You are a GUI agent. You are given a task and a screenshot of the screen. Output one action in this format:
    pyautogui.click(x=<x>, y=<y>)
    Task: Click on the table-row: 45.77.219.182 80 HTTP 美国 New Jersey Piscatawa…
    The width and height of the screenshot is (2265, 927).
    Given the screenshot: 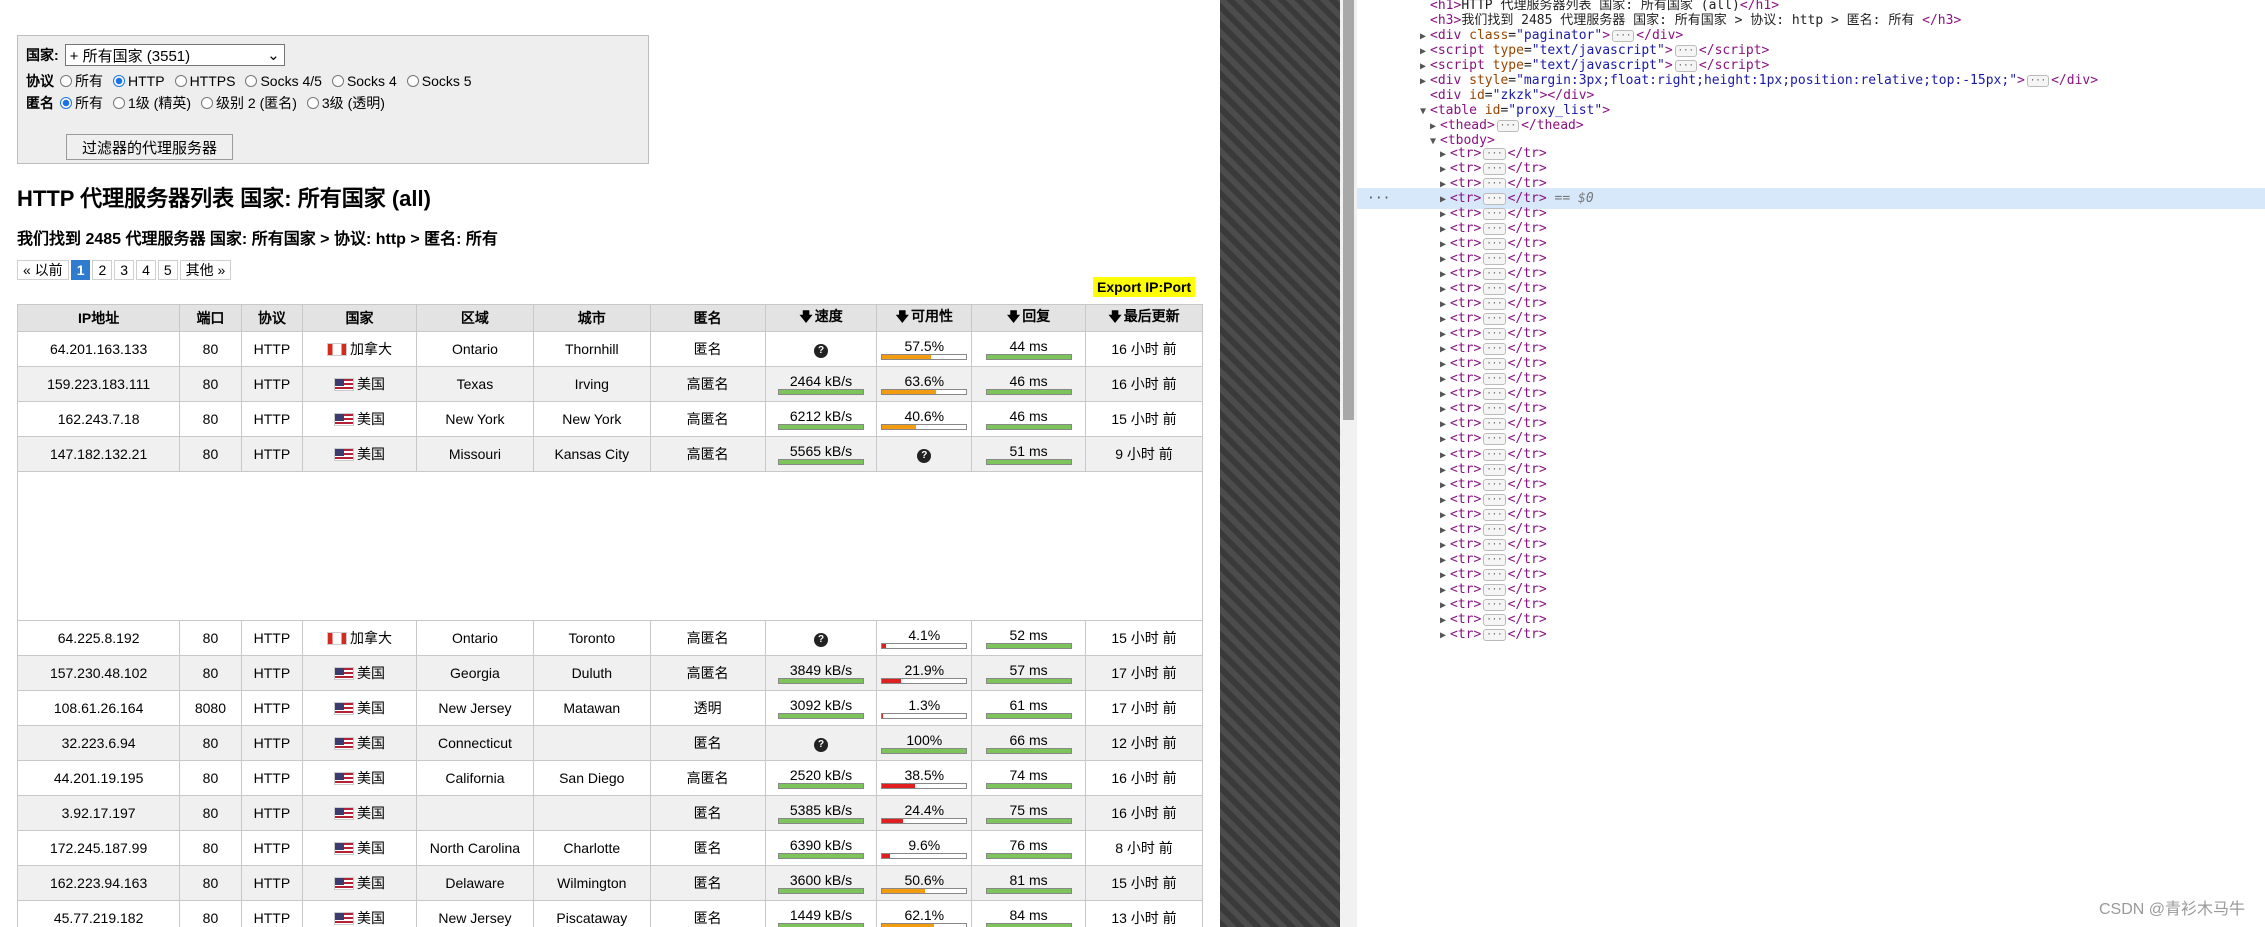 What is the action you would take?
    pyautogui.click(x=609, y=913)
    